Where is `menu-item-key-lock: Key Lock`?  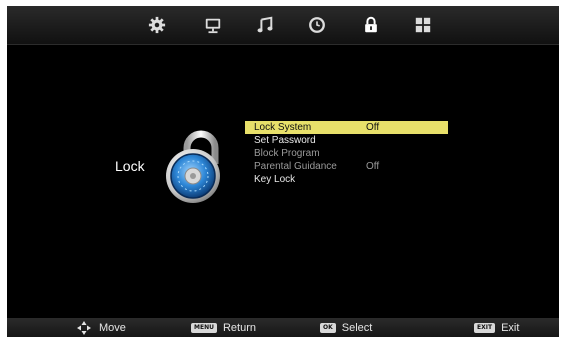 menu-item-key-lock: Key Lock is located at coordinates (346, 179).